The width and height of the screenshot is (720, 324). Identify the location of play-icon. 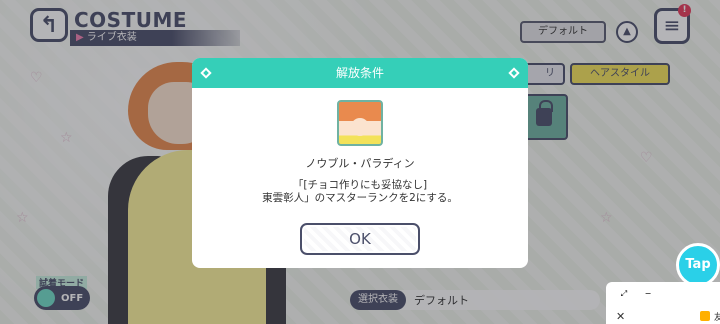
(705, 316).